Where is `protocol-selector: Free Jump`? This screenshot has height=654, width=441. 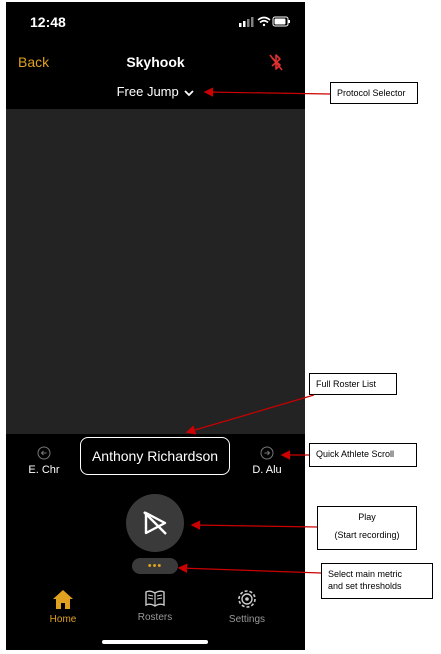 protocol-selector: Free Jump is located at coordinates (155, 91).